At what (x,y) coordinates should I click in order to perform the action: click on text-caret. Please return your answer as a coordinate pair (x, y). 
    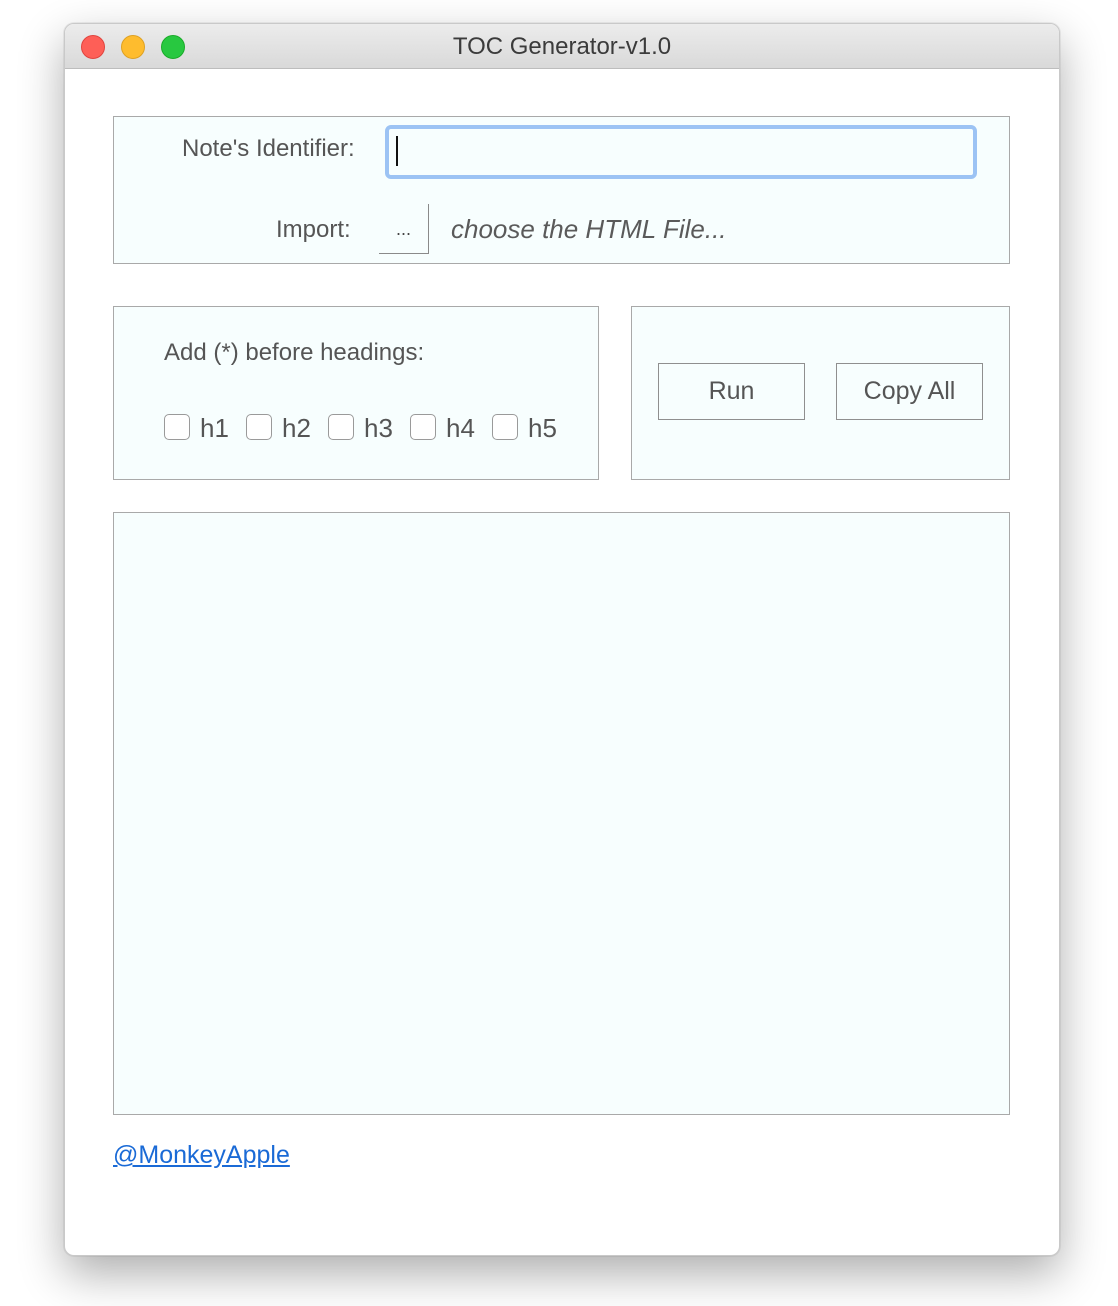
    Looking at the image, I should click on (397, 151).